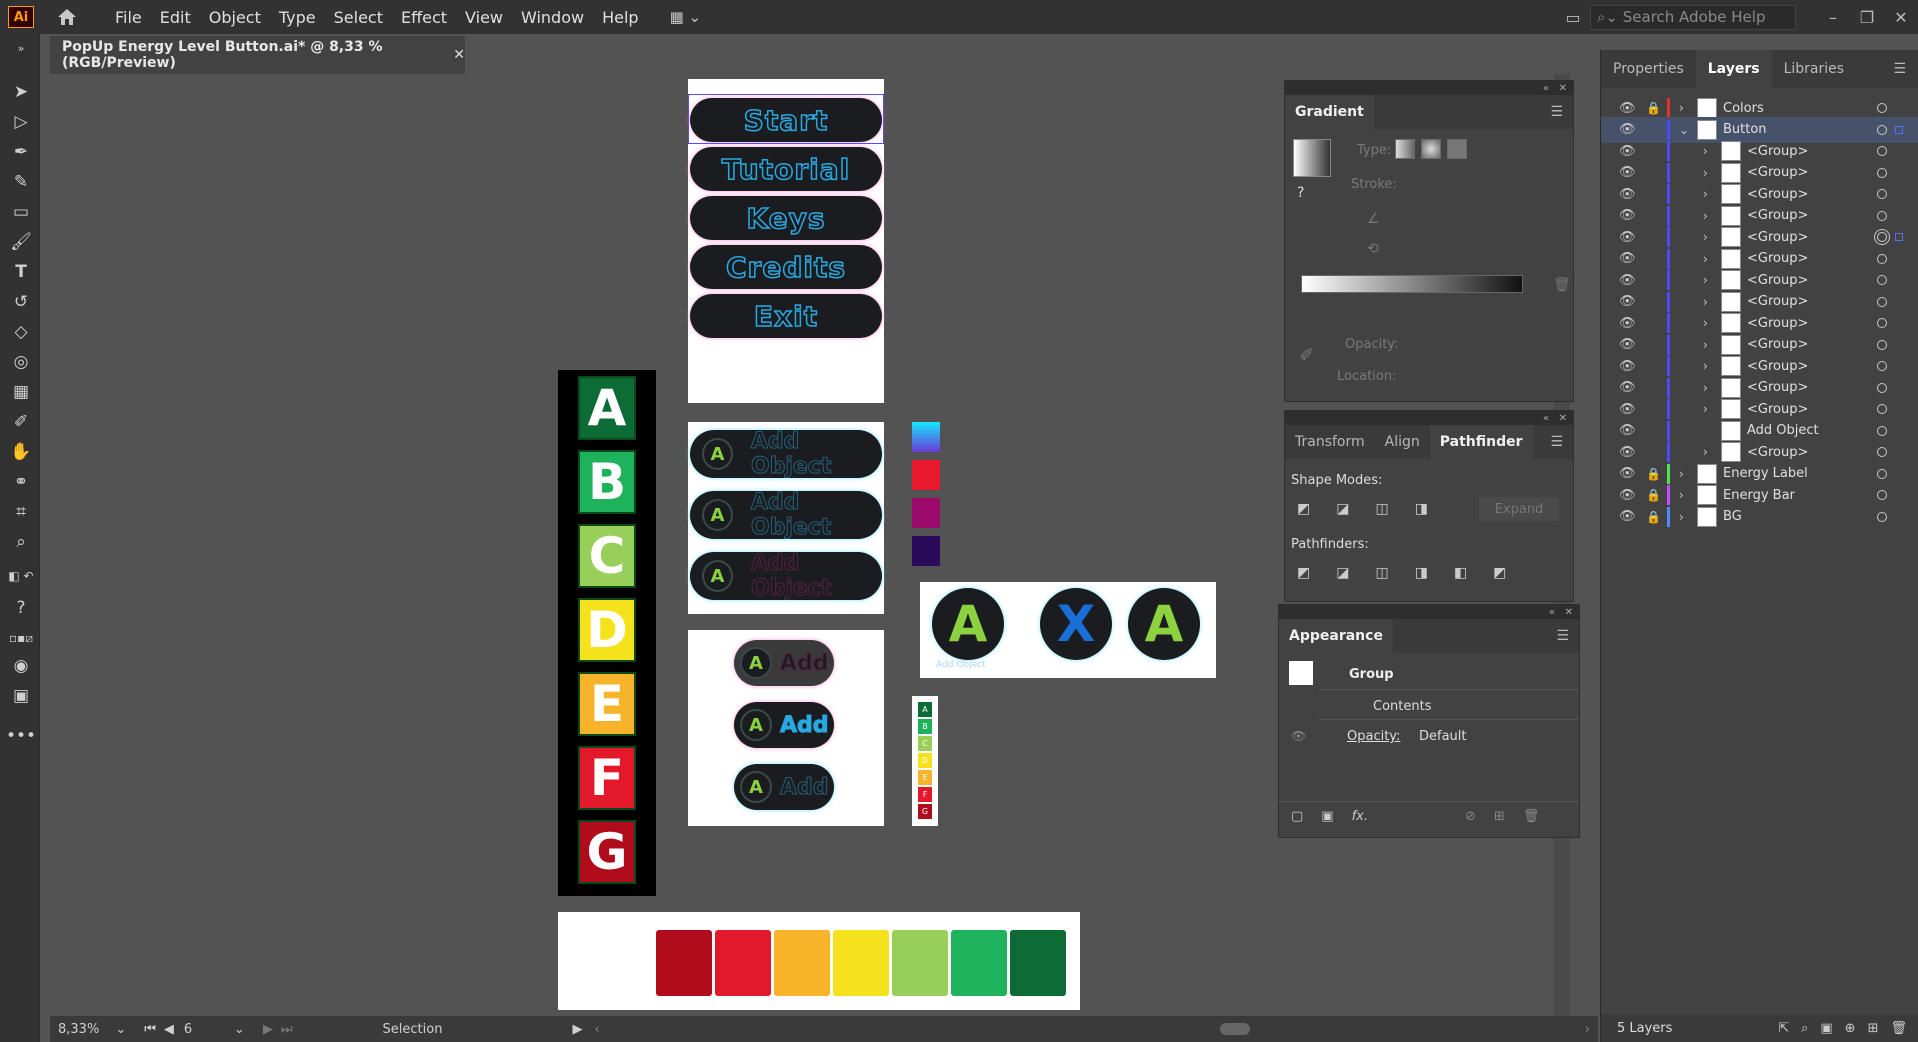 Image resolution: width=1918 pixels, height=1042 pixels. Describe the element at coordinates (1898, 1028) in the screenshot. I see `delete-layer-icon: 🗑` at that location.